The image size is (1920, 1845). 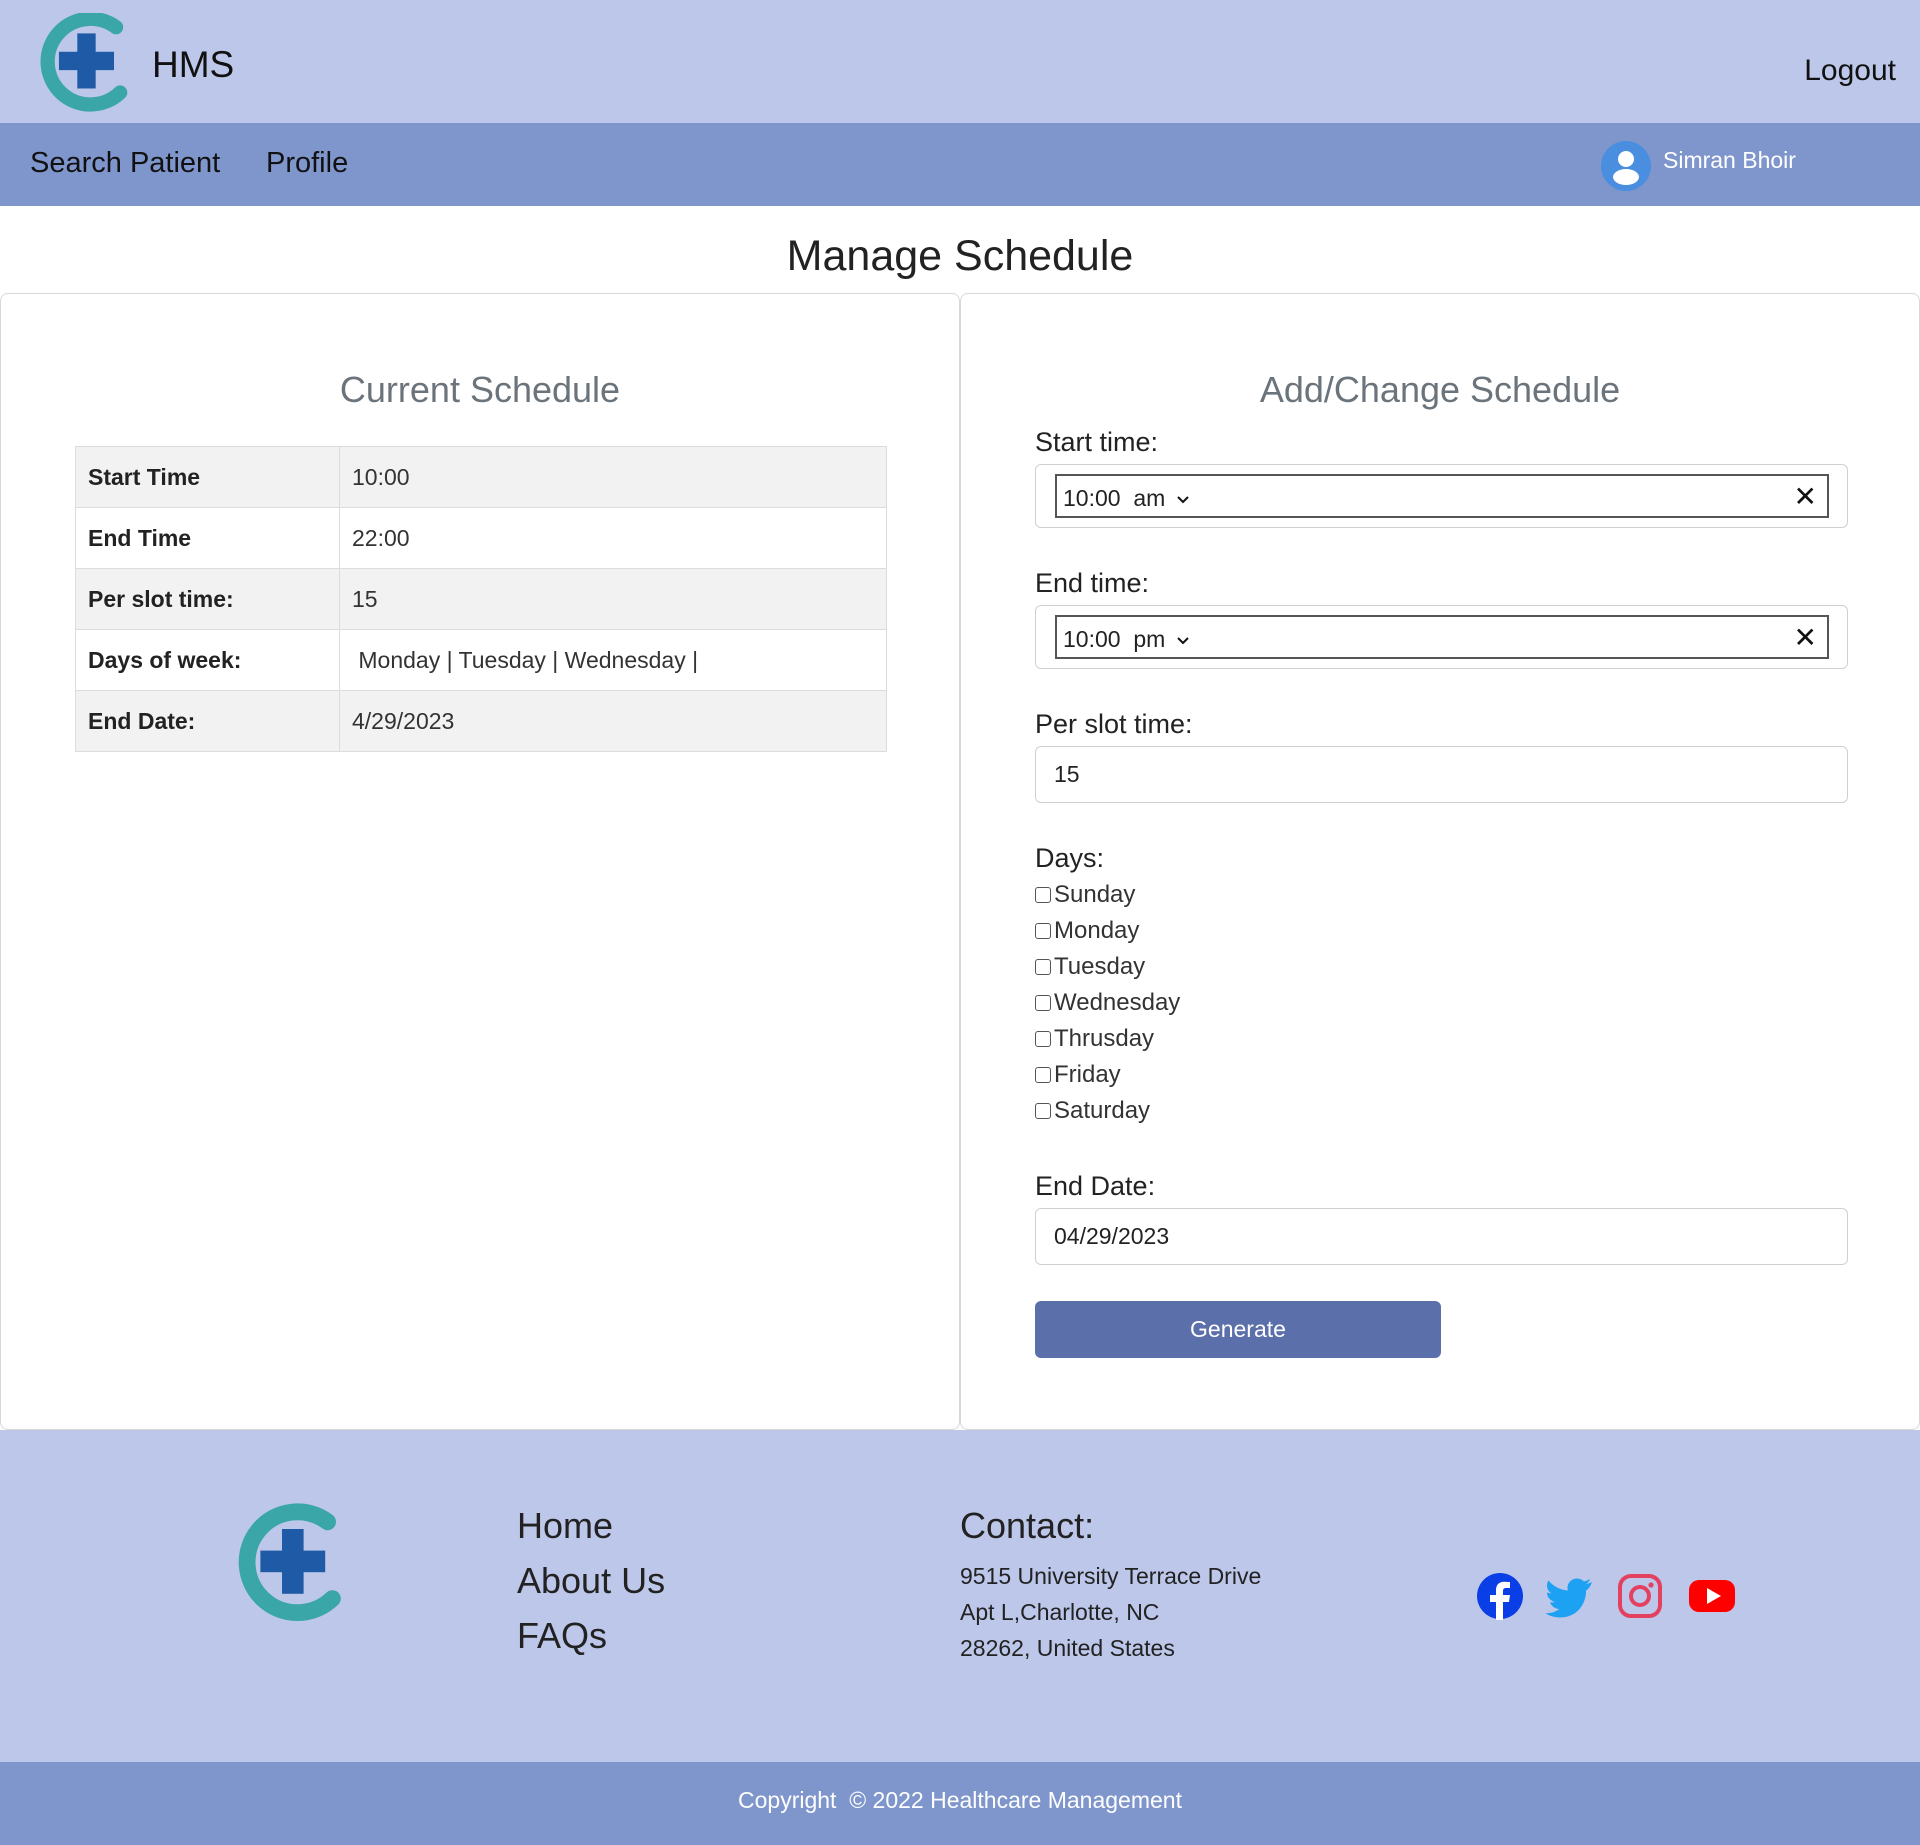 What do you see at coordinates (613, 538) in the screenshot?
I see `row-value: 22:00` at bounding box center [613, 538].